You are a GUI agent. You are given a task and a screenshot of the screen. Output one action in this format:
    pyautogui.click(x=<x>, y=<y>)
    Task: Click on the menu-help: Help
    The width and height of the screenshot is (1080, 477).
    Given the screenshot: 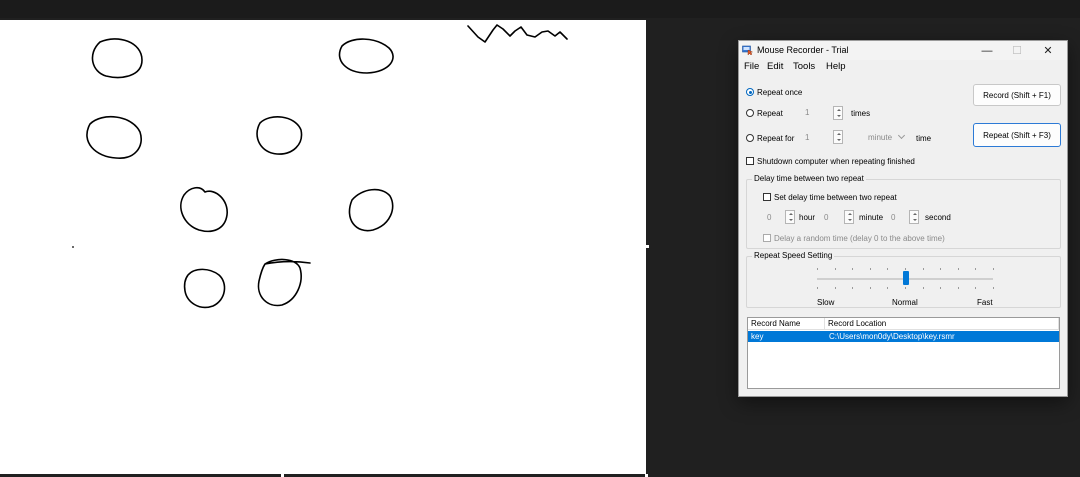 What is the action you would take?
    pyautogui.click(x=836, y=66)
    